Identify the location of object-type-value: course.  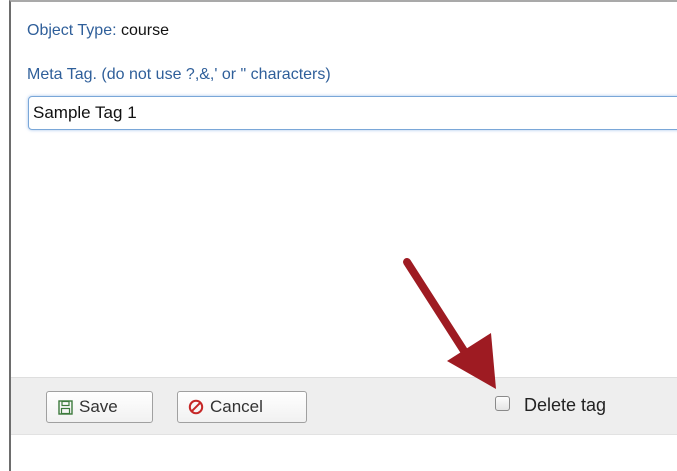
(145, 30).